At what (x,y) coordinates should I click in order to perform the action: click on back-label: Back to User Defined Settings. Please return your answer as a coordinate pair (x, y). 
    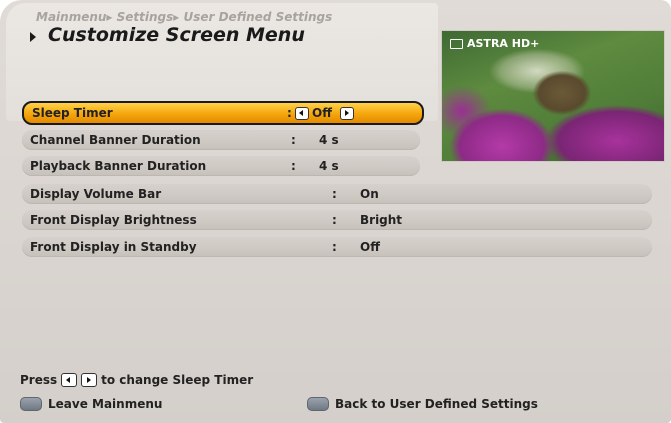
    Looking at the image, I should click on (436, 404).